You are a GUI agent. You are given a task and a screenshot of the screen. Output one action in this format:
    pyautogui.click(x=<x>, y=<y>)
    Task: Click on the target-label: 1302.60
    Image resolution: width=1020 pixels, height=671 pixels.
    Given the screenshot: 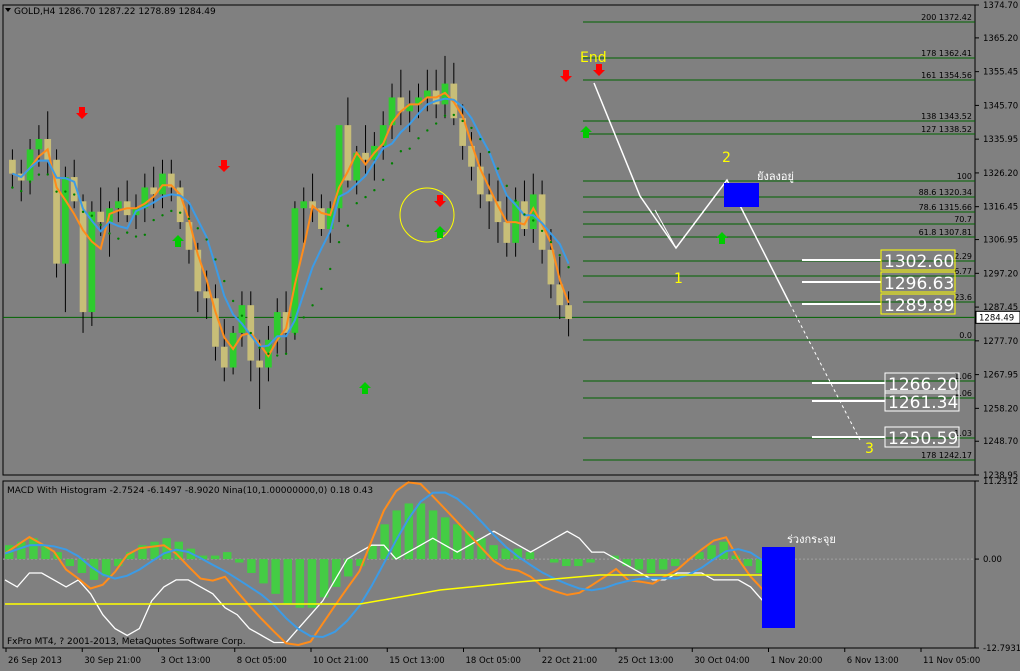 What is the action you would take?
    pyautogui.click(x=919, y=262)
    